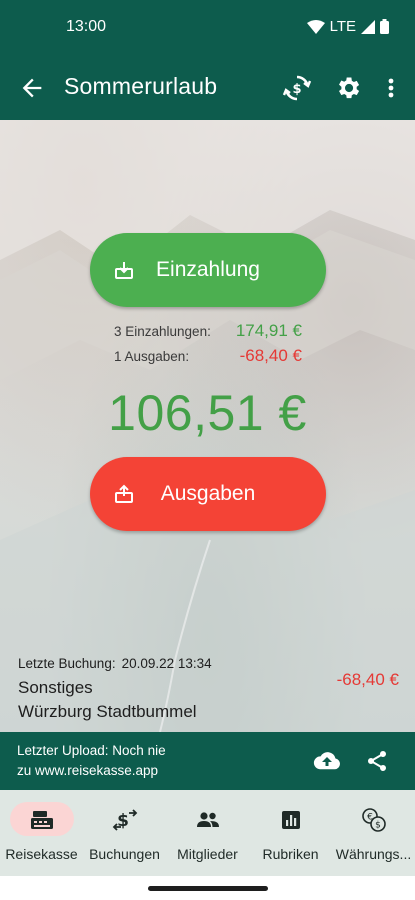 This screenshot has height=900, width=415. What do you see at coordinates (290, 833) in the screenshot?
I see `nav-item-rubriken: Rubriken` at bounding box center [290, 833].